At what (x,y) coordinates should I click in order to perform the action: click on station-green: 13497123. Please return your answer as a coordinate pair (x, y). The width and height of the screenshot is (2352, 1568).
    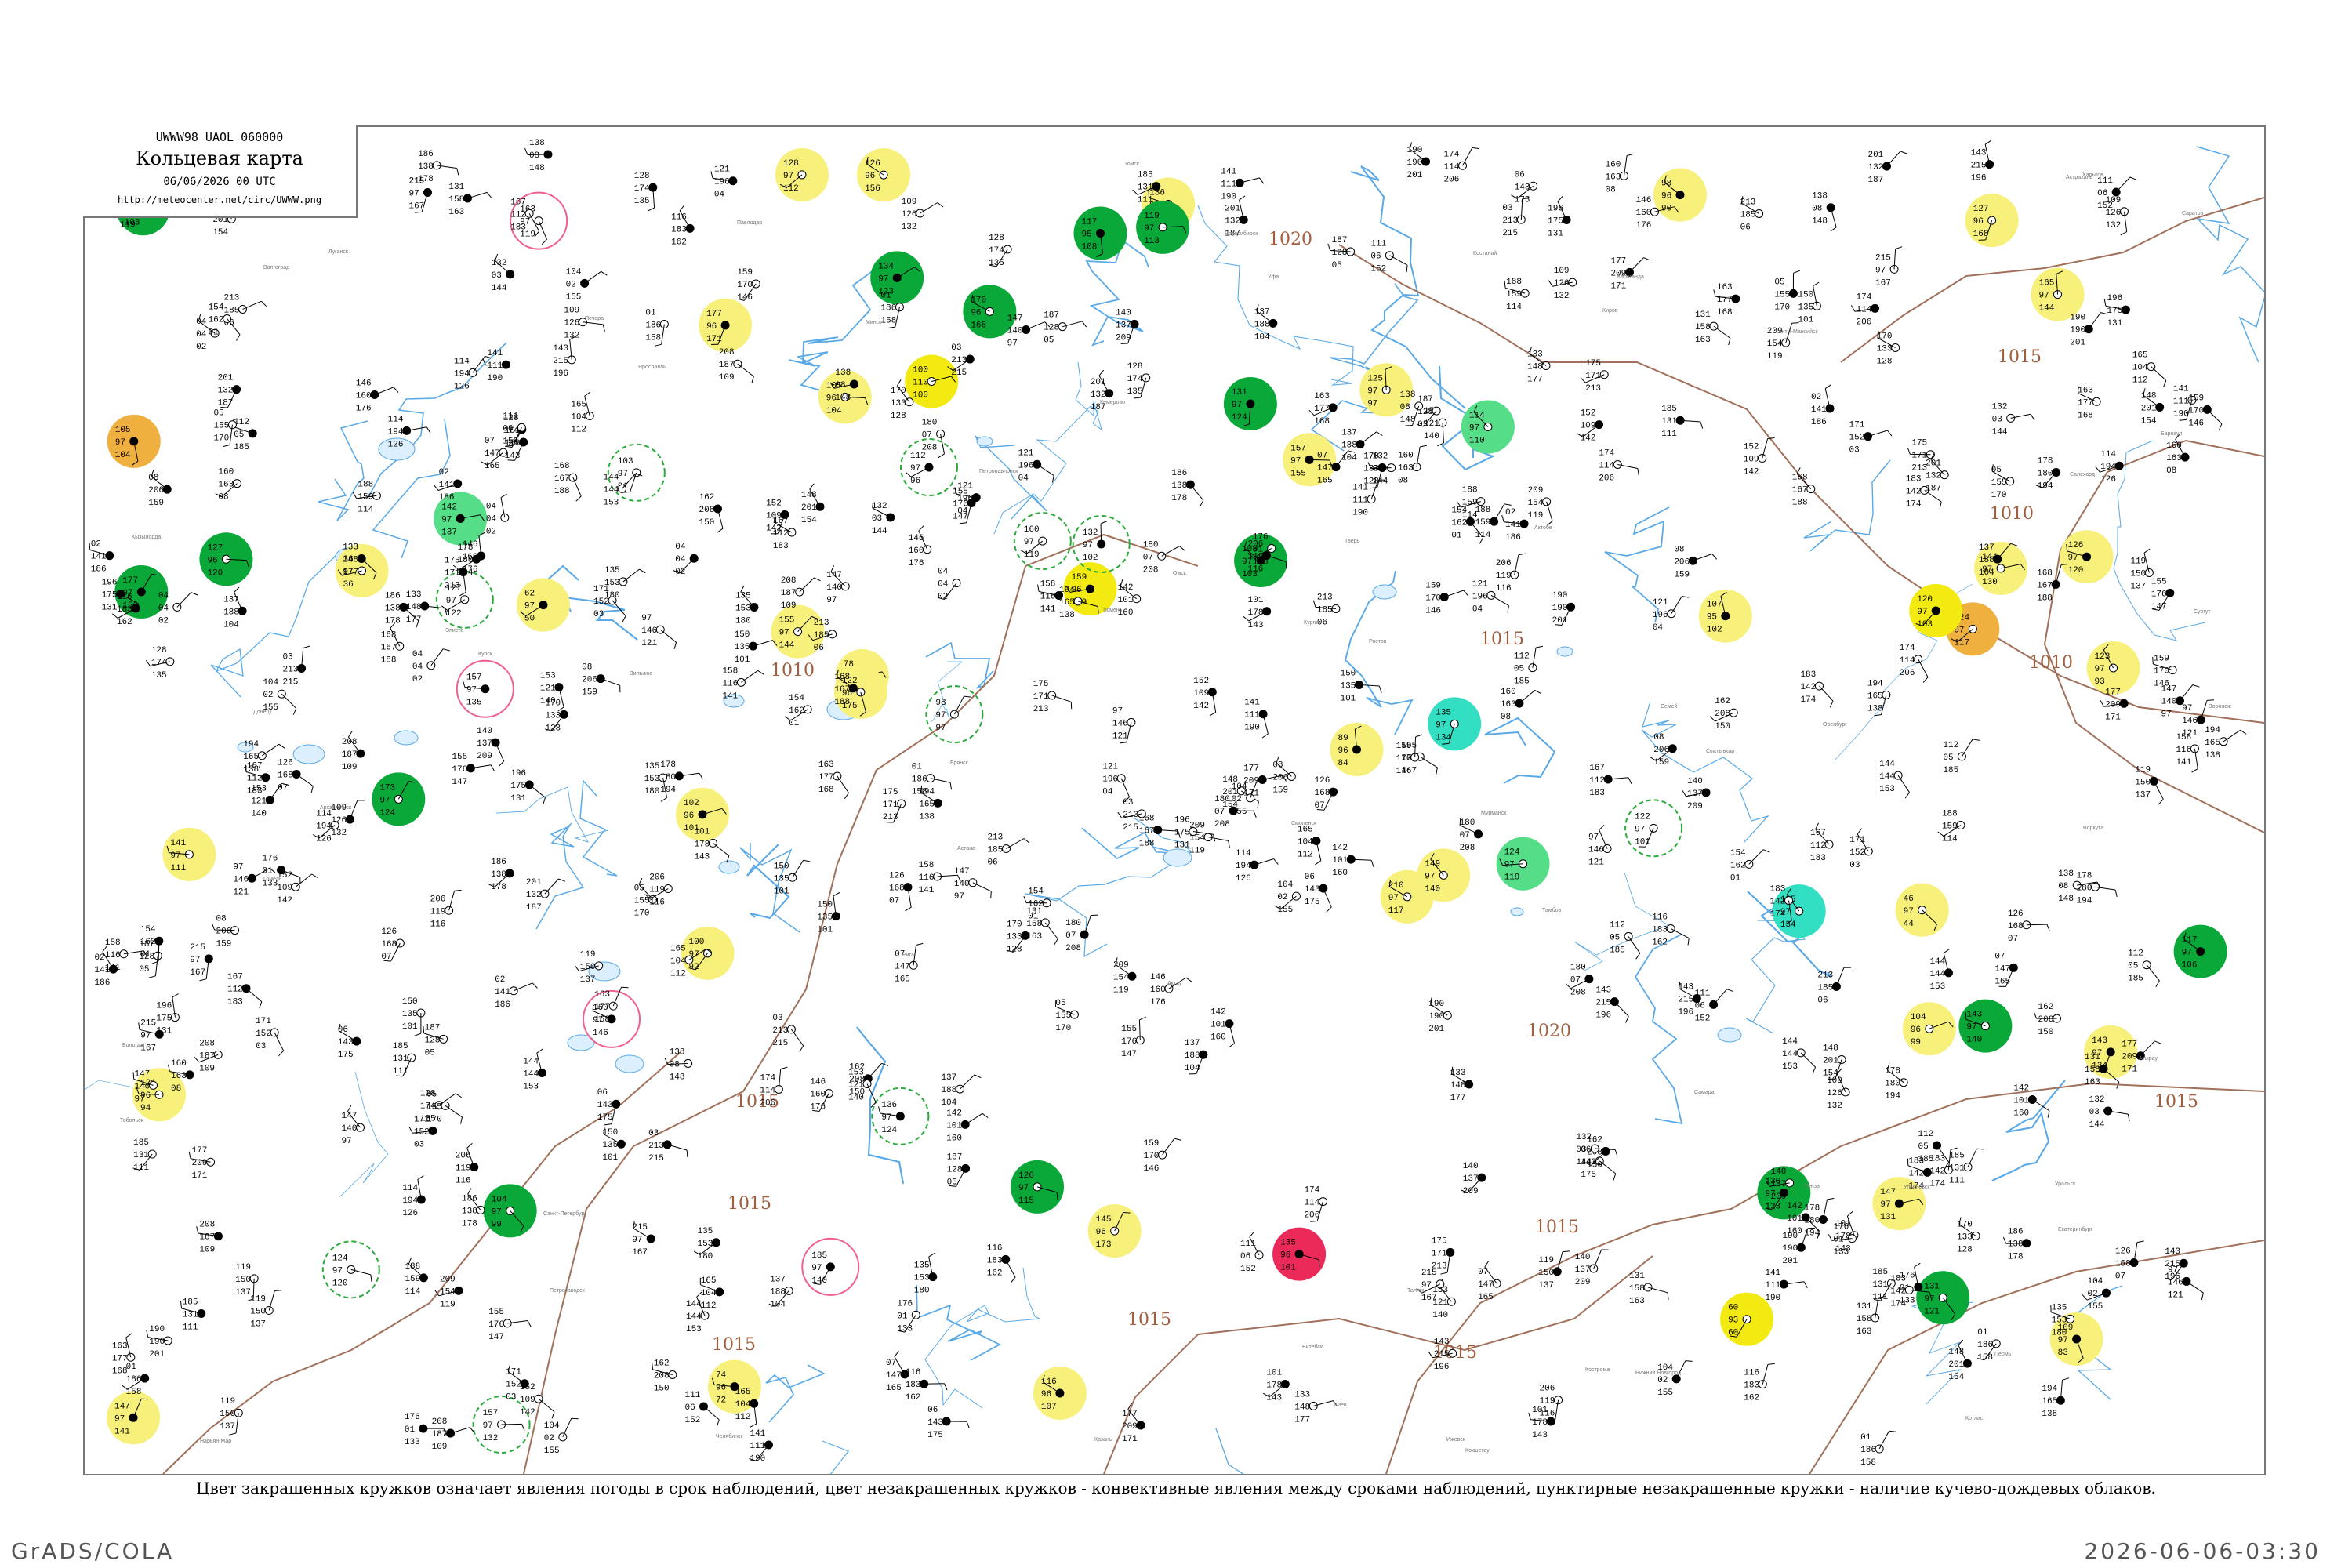
    Looking at the image, I should click on (897, 278).